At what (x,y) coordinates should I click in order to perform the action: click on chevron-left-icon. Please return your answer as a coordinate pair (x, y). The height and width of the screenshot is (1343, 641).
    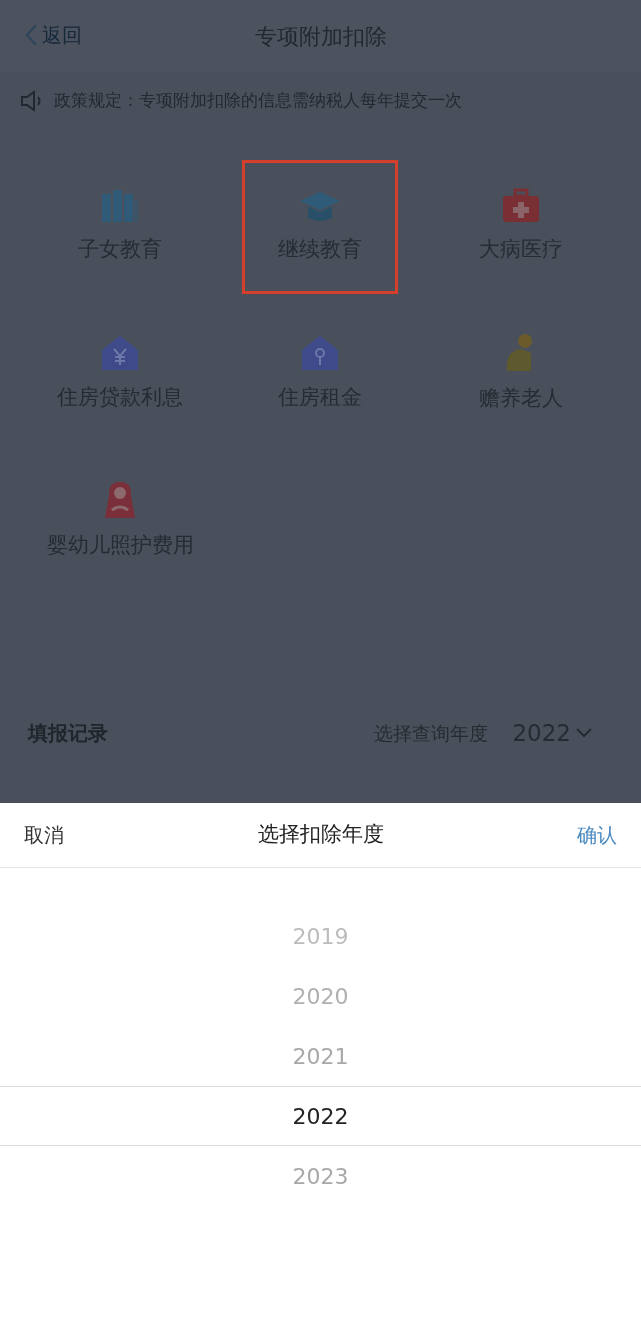
    Looking at the image, I should click on (31, 35).